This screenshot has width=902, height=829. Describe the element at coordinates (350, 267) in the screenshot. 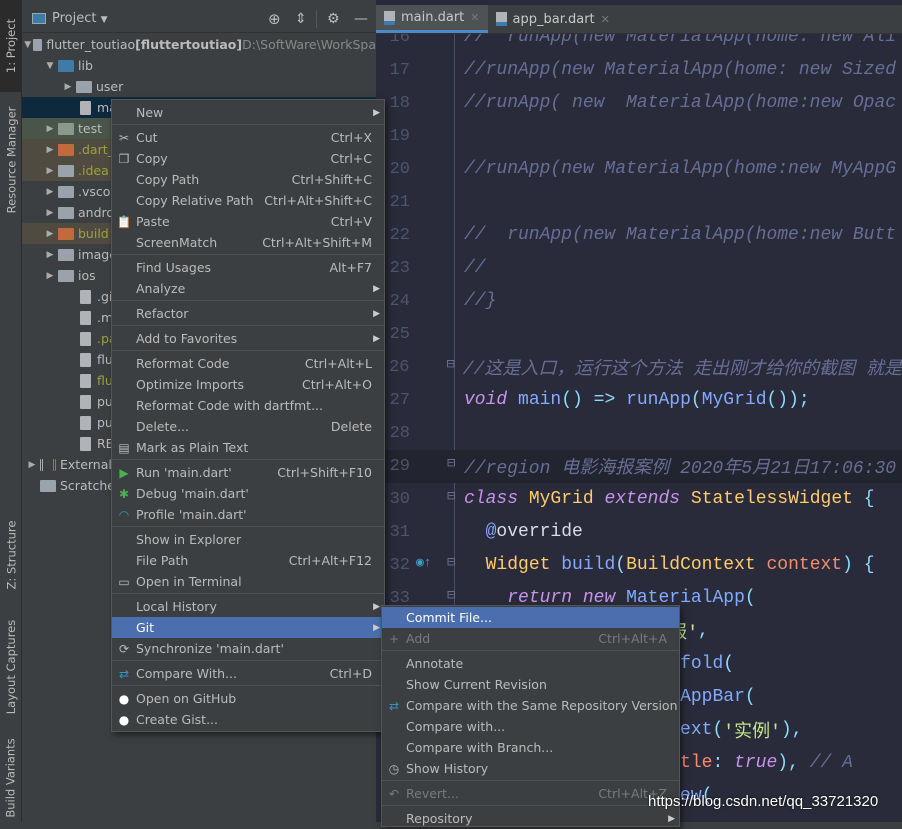

I see `menu-item-shortcut: Alt+F7` at that location.